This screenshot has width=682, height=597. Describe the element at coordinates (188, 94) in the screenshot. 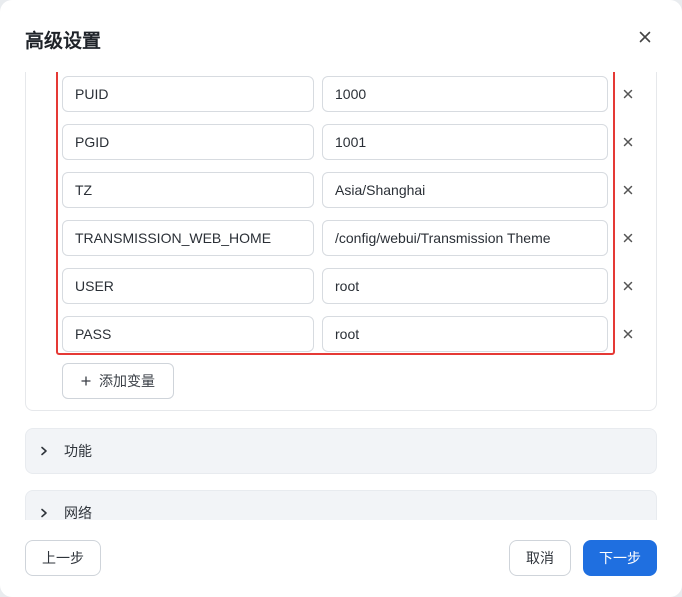

I see `env-key-input: PUID` at that location.